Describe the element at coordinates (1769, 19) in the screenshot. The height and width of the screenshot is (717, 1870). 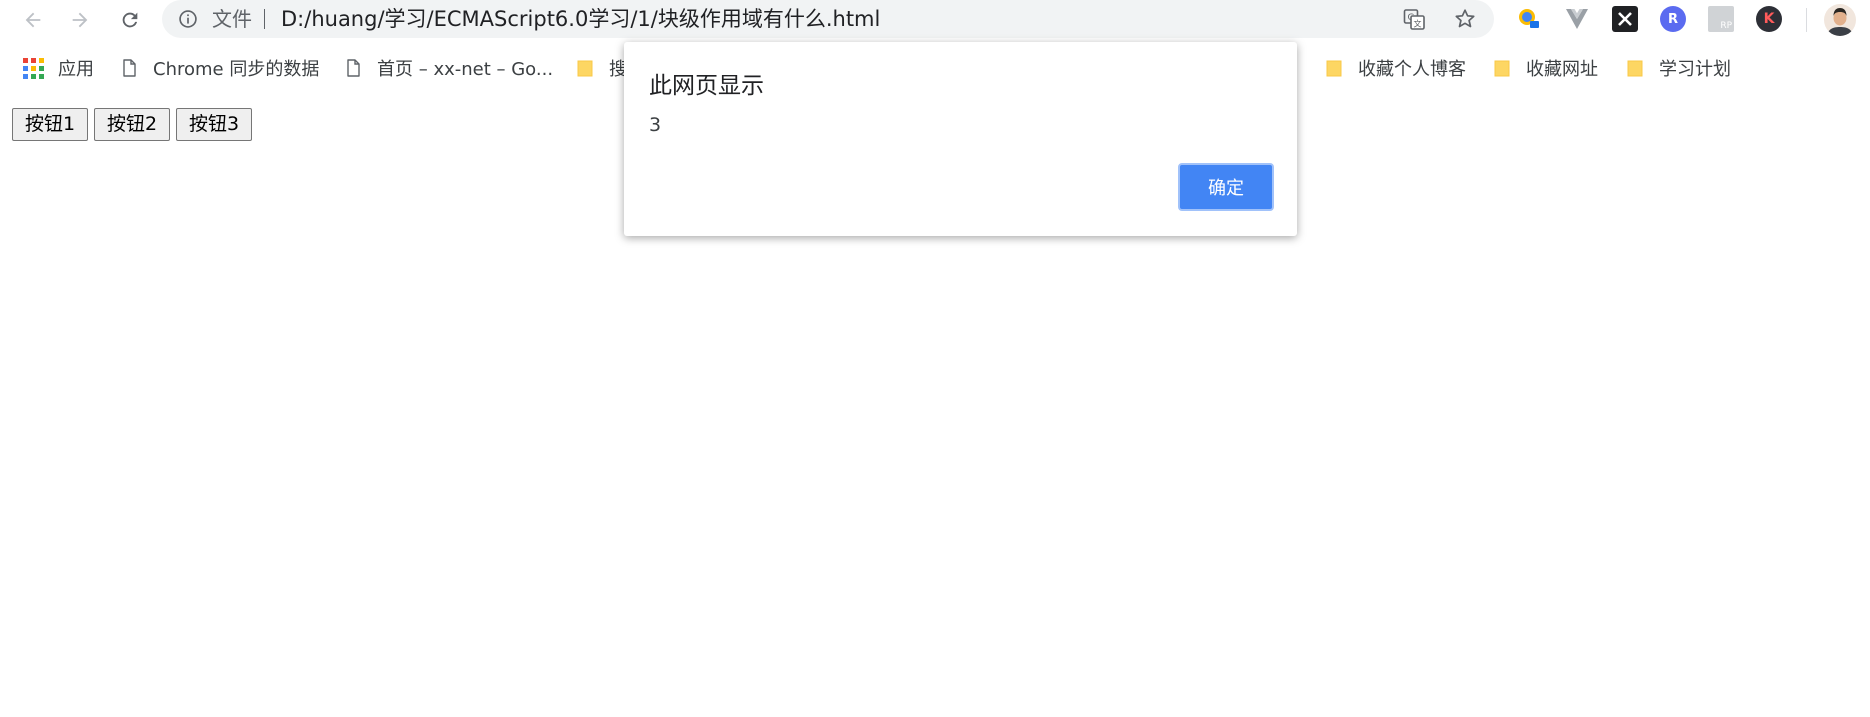
I see `ext-k-icon: K` at that location.